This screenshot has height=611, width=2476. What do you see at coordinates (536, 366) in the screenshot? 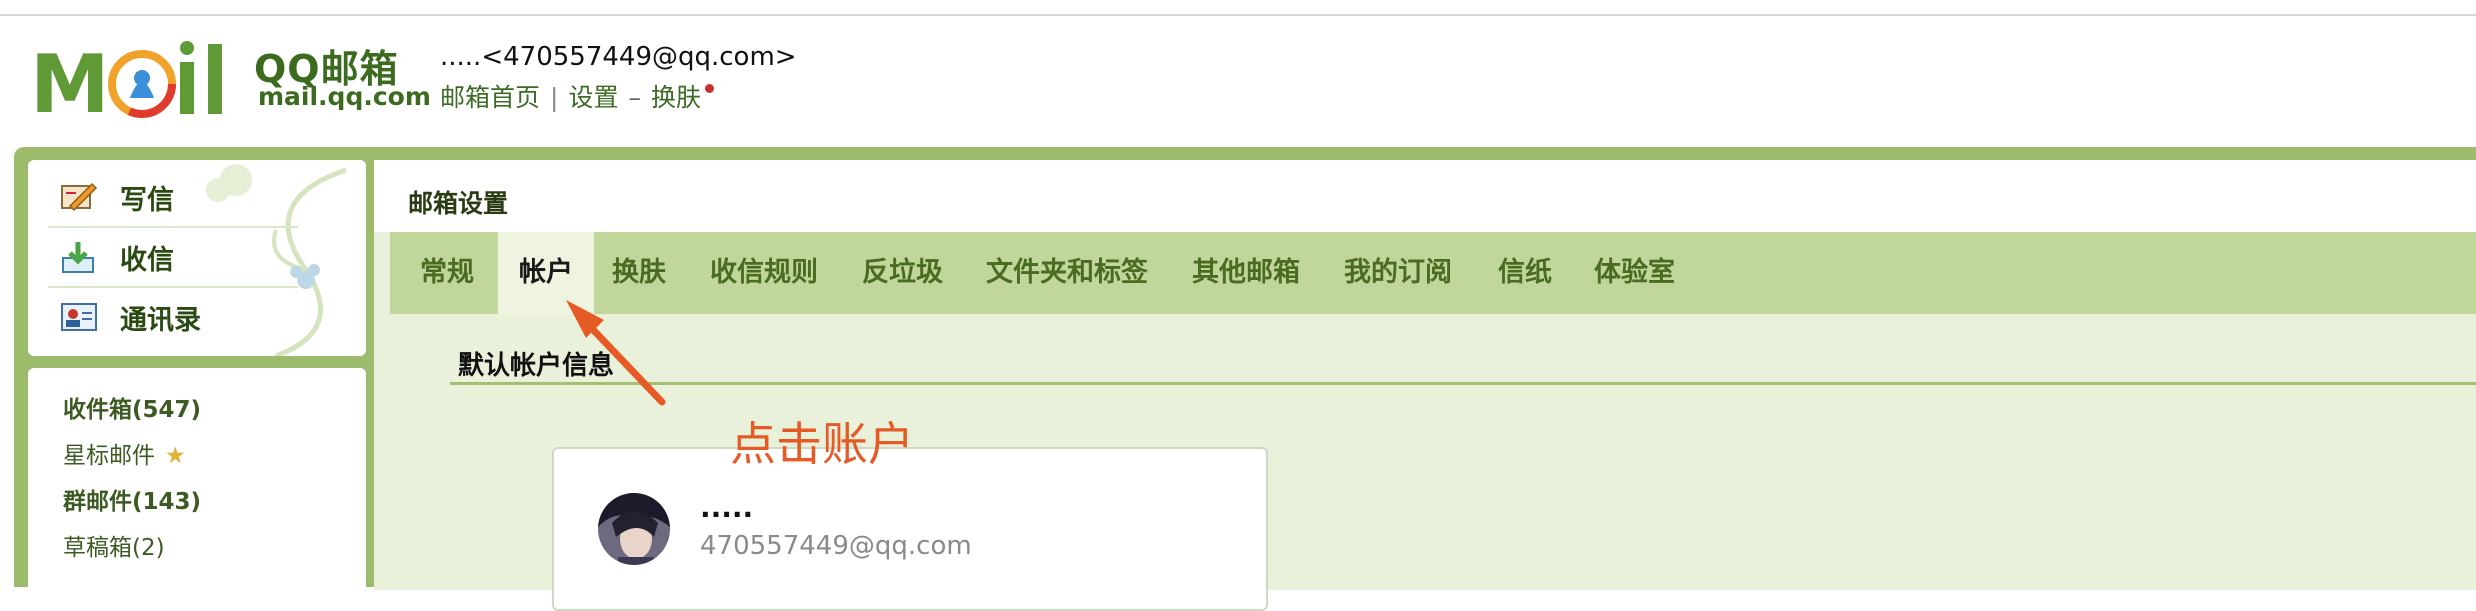
I see `section-title: 默认帐户信息` at bounding box center [536, 366].